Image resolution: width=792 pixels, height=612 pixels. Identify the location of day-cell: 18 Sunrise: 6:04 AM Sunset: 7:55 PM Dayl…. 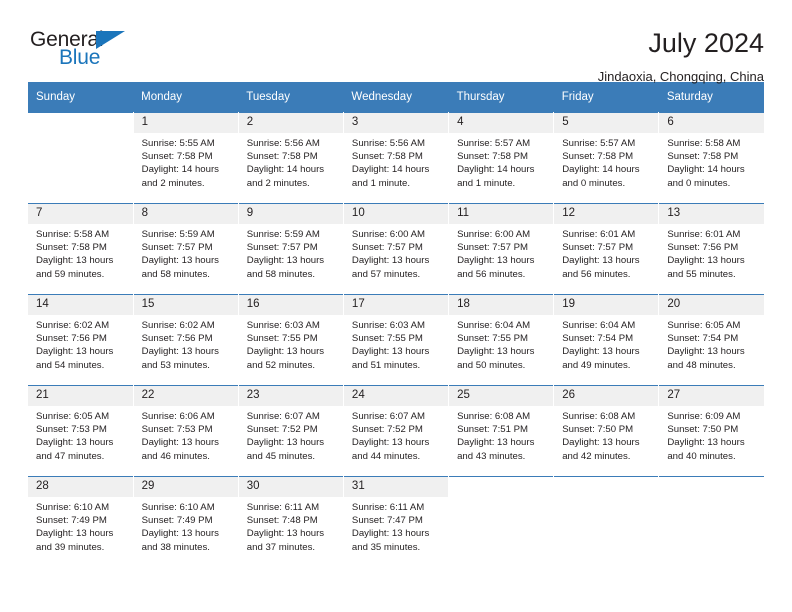
(501, 340).